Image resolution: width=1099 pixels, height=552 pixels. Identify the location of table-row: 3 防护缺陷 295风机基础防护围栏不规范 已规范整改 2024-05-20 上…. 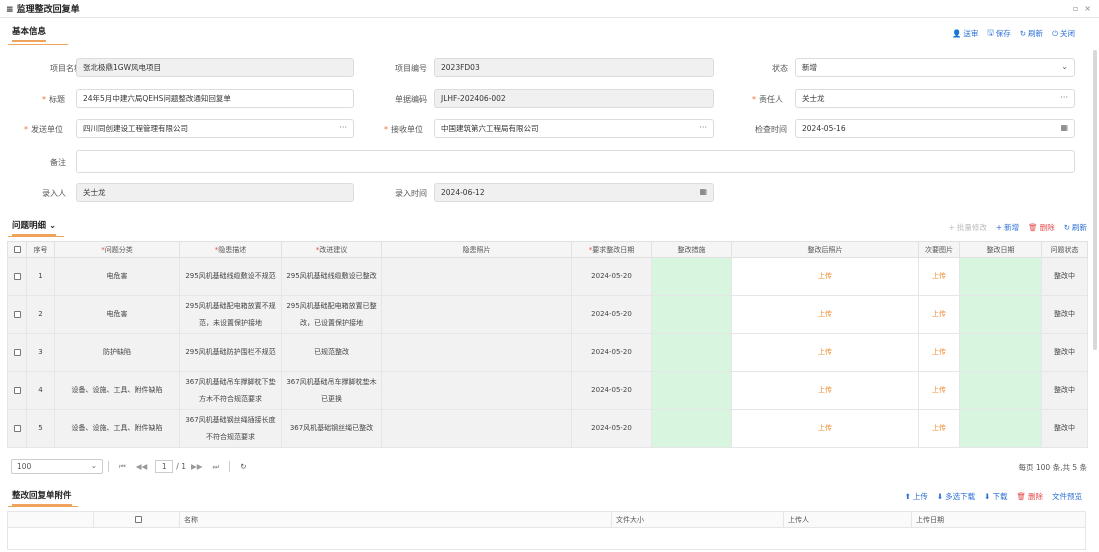
(547, 352).